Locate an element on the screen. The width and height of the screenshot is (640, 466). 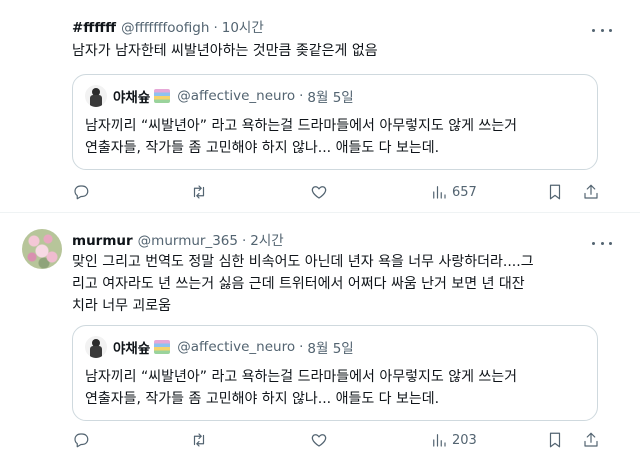
user-handle: @fffffffoofigh is located at coordinates (165, 28).